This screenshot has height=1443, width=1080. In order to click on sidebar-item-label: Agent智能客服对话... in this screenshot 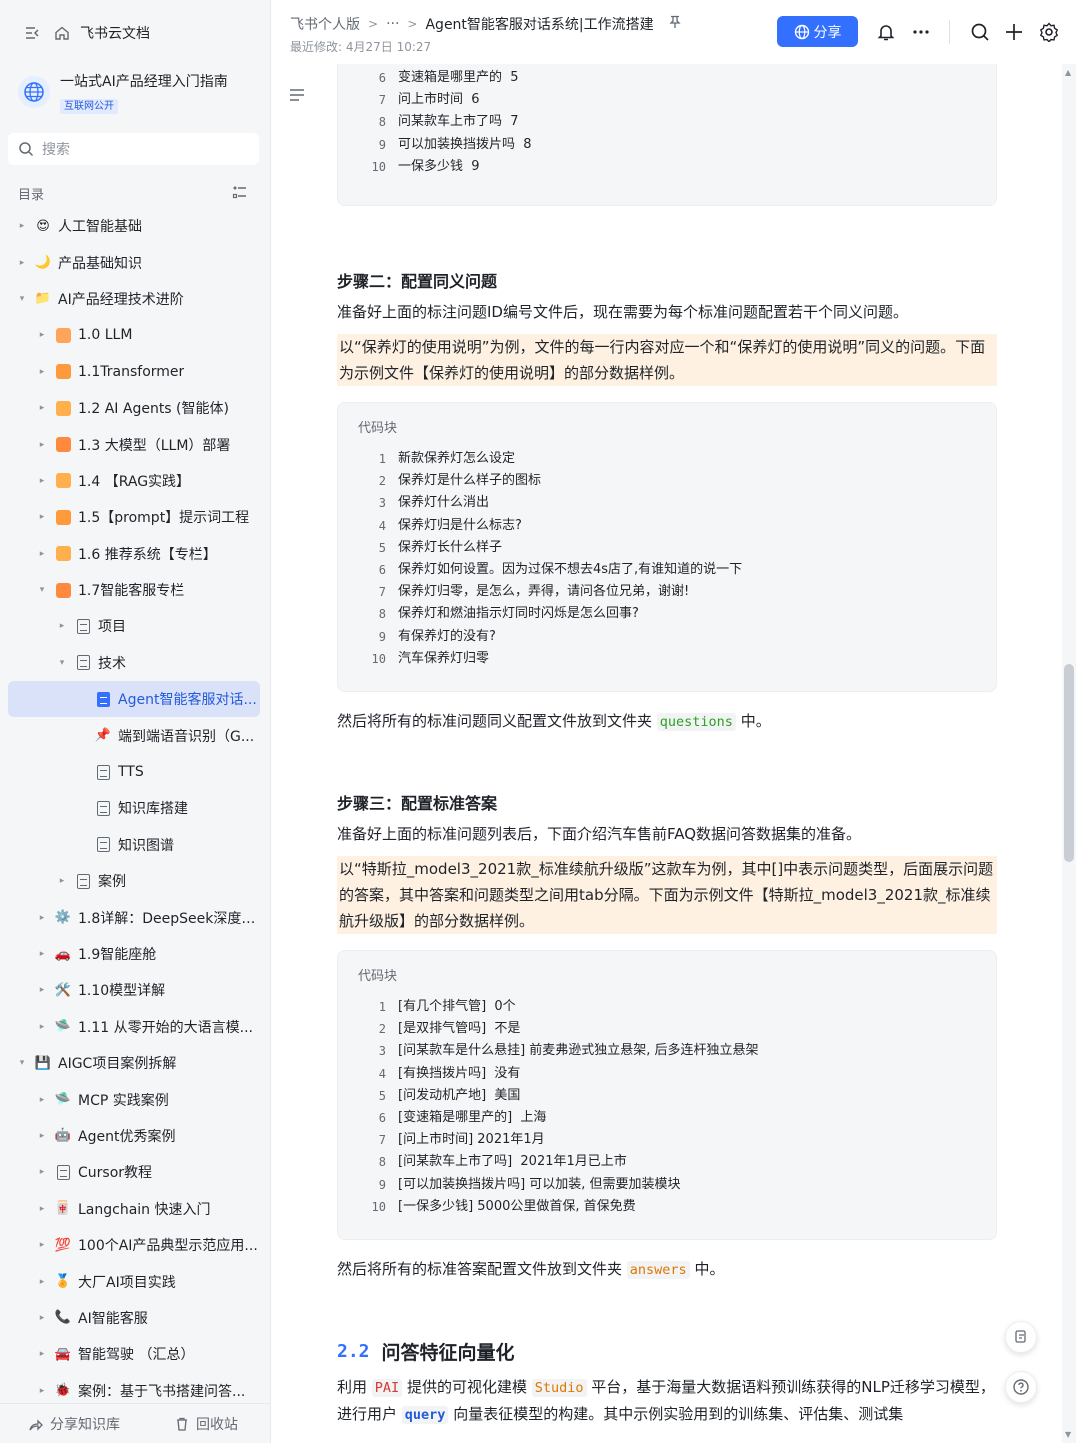, I will do `click(187, 700)`.